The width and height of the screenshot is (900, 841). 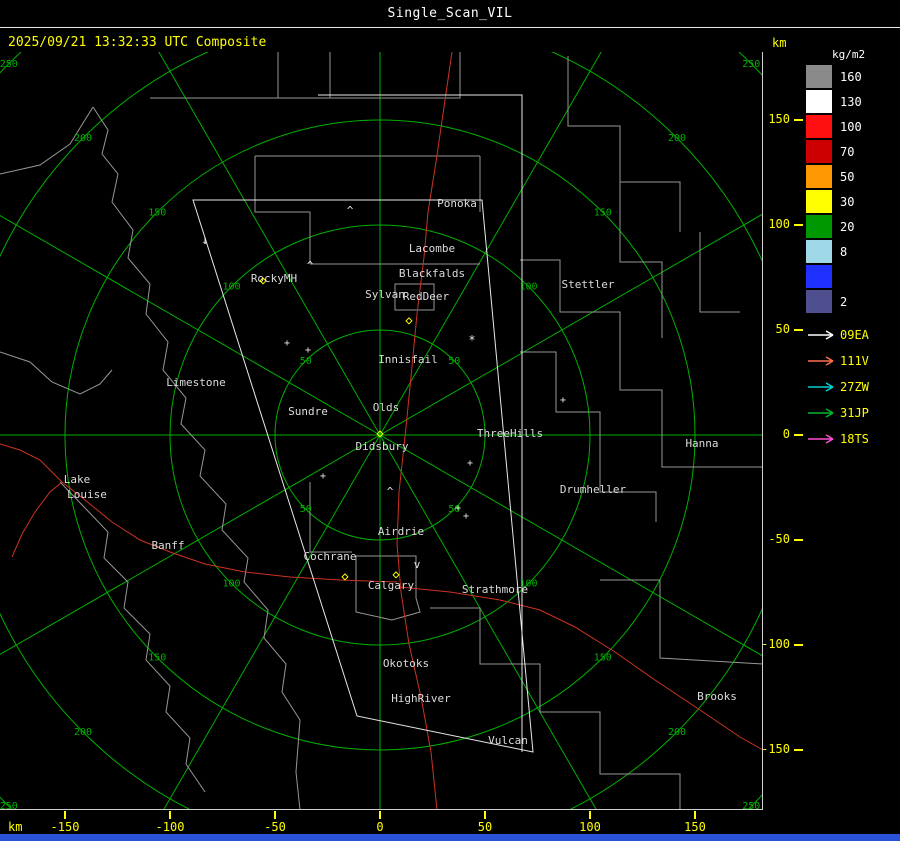 I want to click on scale-row: 100, so click(x=852, y=126).